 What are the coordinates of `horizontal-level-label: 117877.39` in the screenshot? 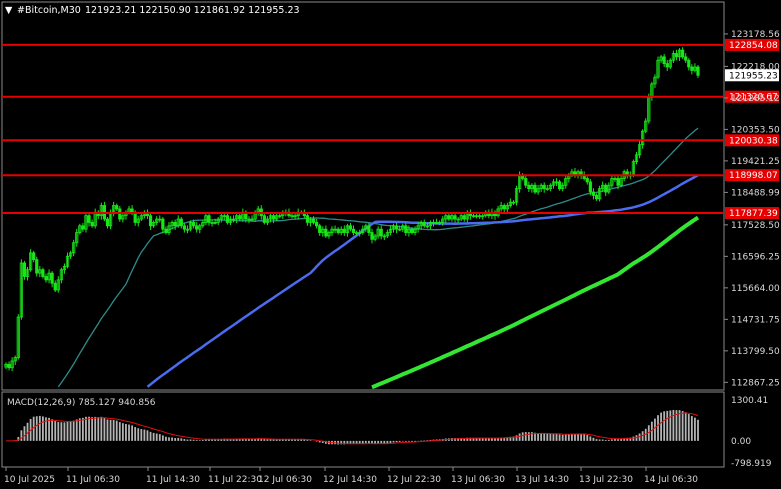 It's located at (753, 214).